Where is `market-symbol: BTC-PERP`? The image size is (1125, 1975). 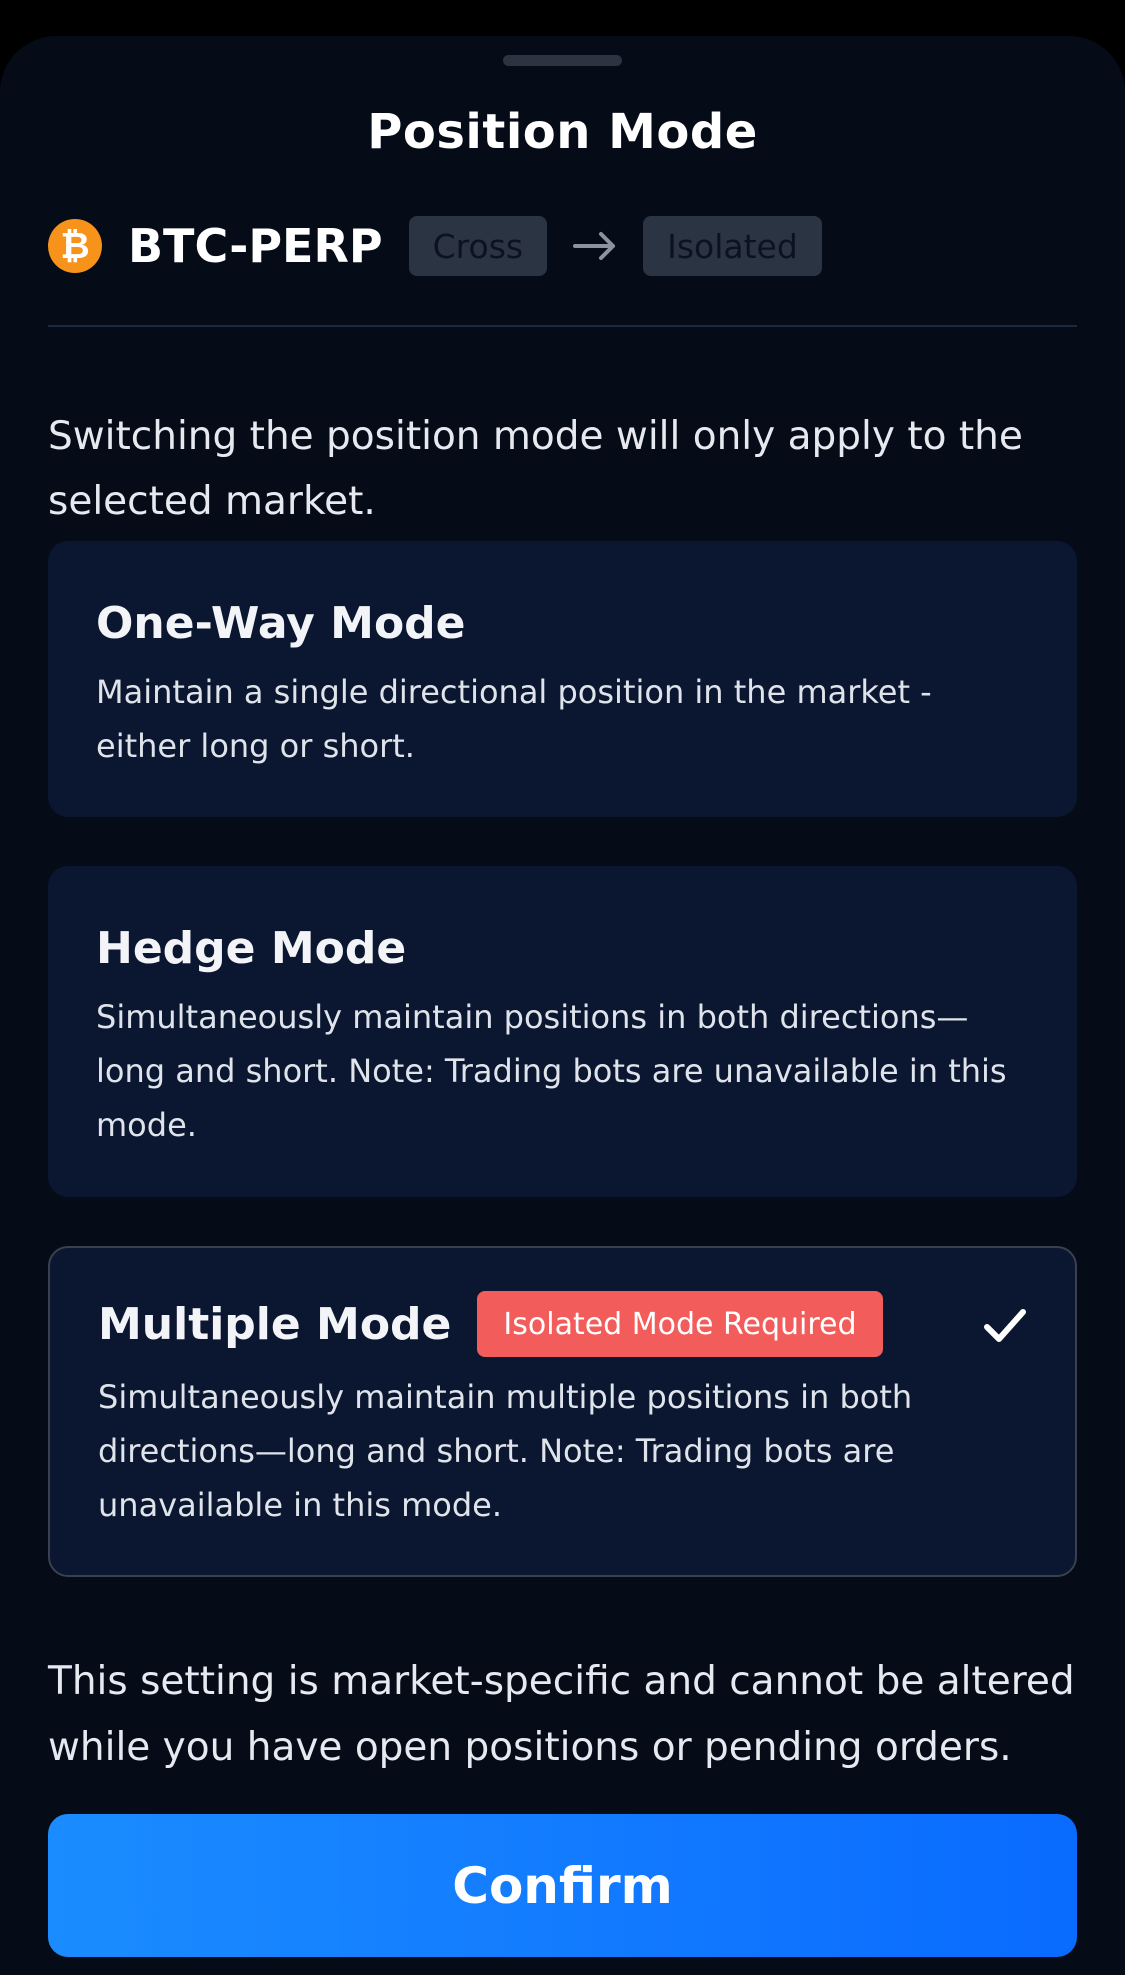
market-symbol: BTC-PERP is located at coordinates (255, 246).